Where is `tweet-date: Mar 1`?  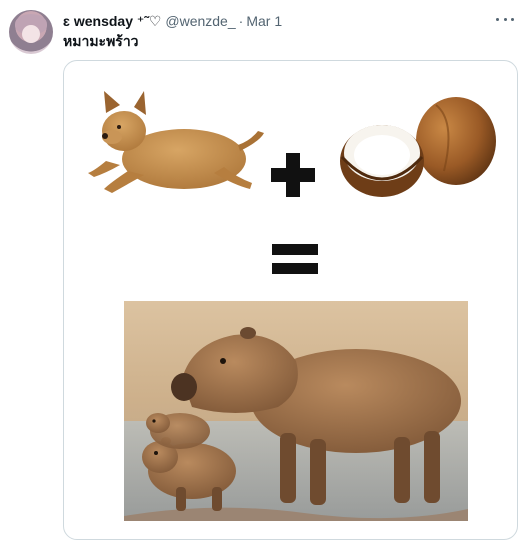
tweet-date: Mar 1 is located at coordinates (264, 21).